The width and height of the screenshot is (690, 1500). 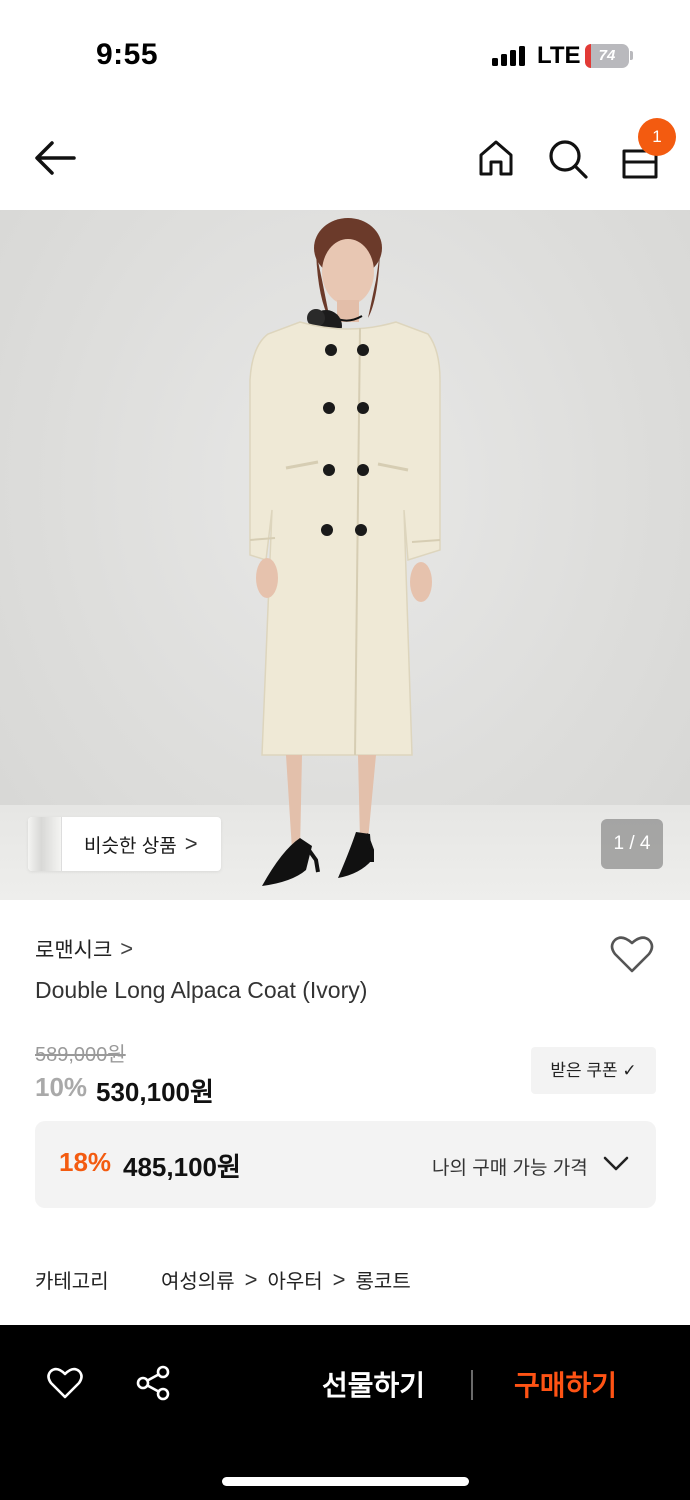 What do you see at coordinates (345, 1481) in the screenshot?
I see `home-indicator` at bounding box center [345, 1481].